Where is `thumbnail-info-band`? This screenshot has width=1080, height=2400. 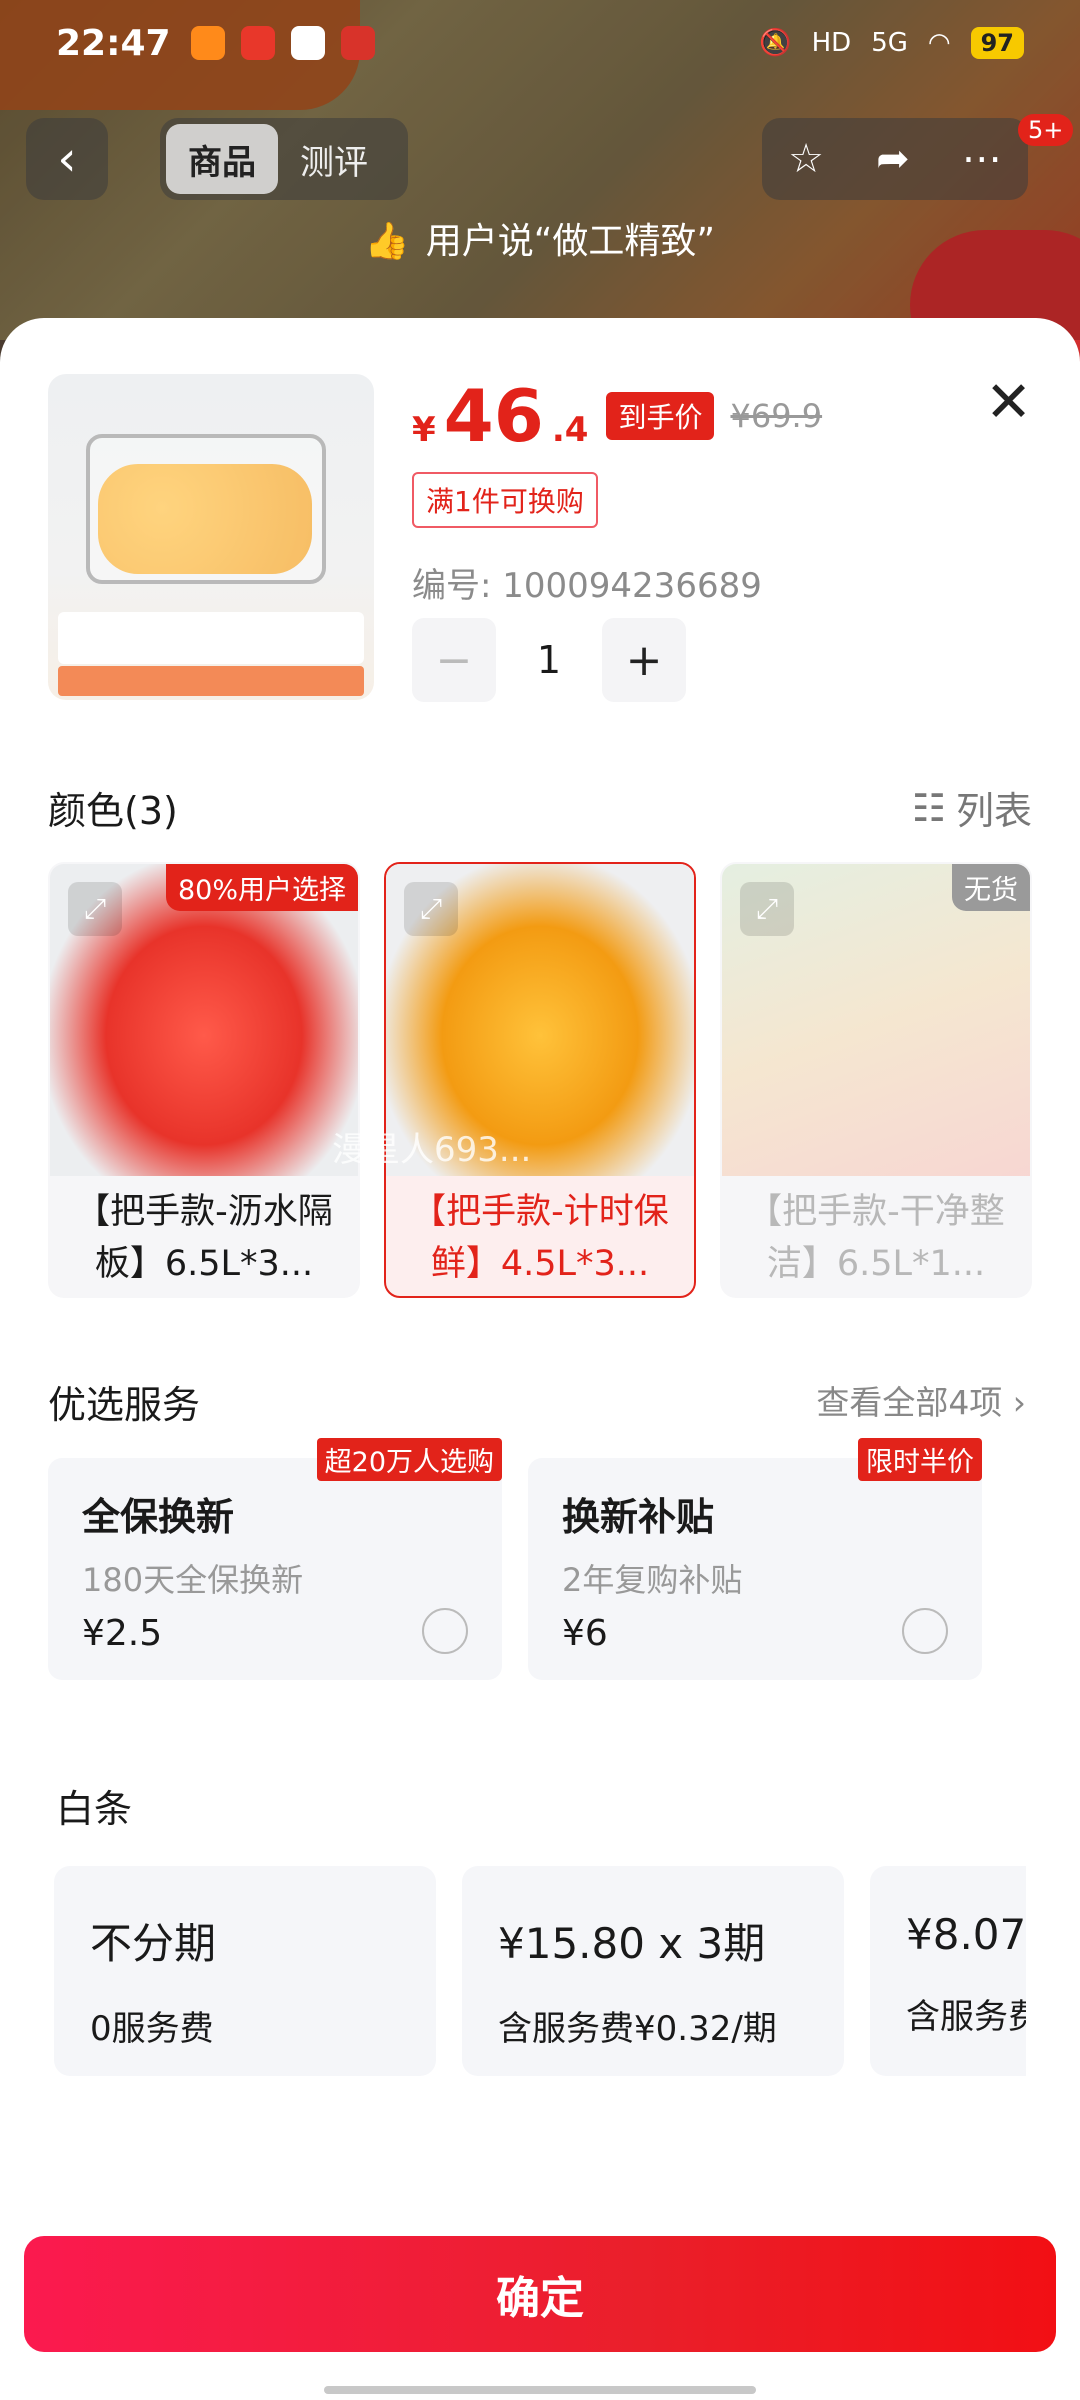
thumbnail-info-band is located at coordinates (211, 638).